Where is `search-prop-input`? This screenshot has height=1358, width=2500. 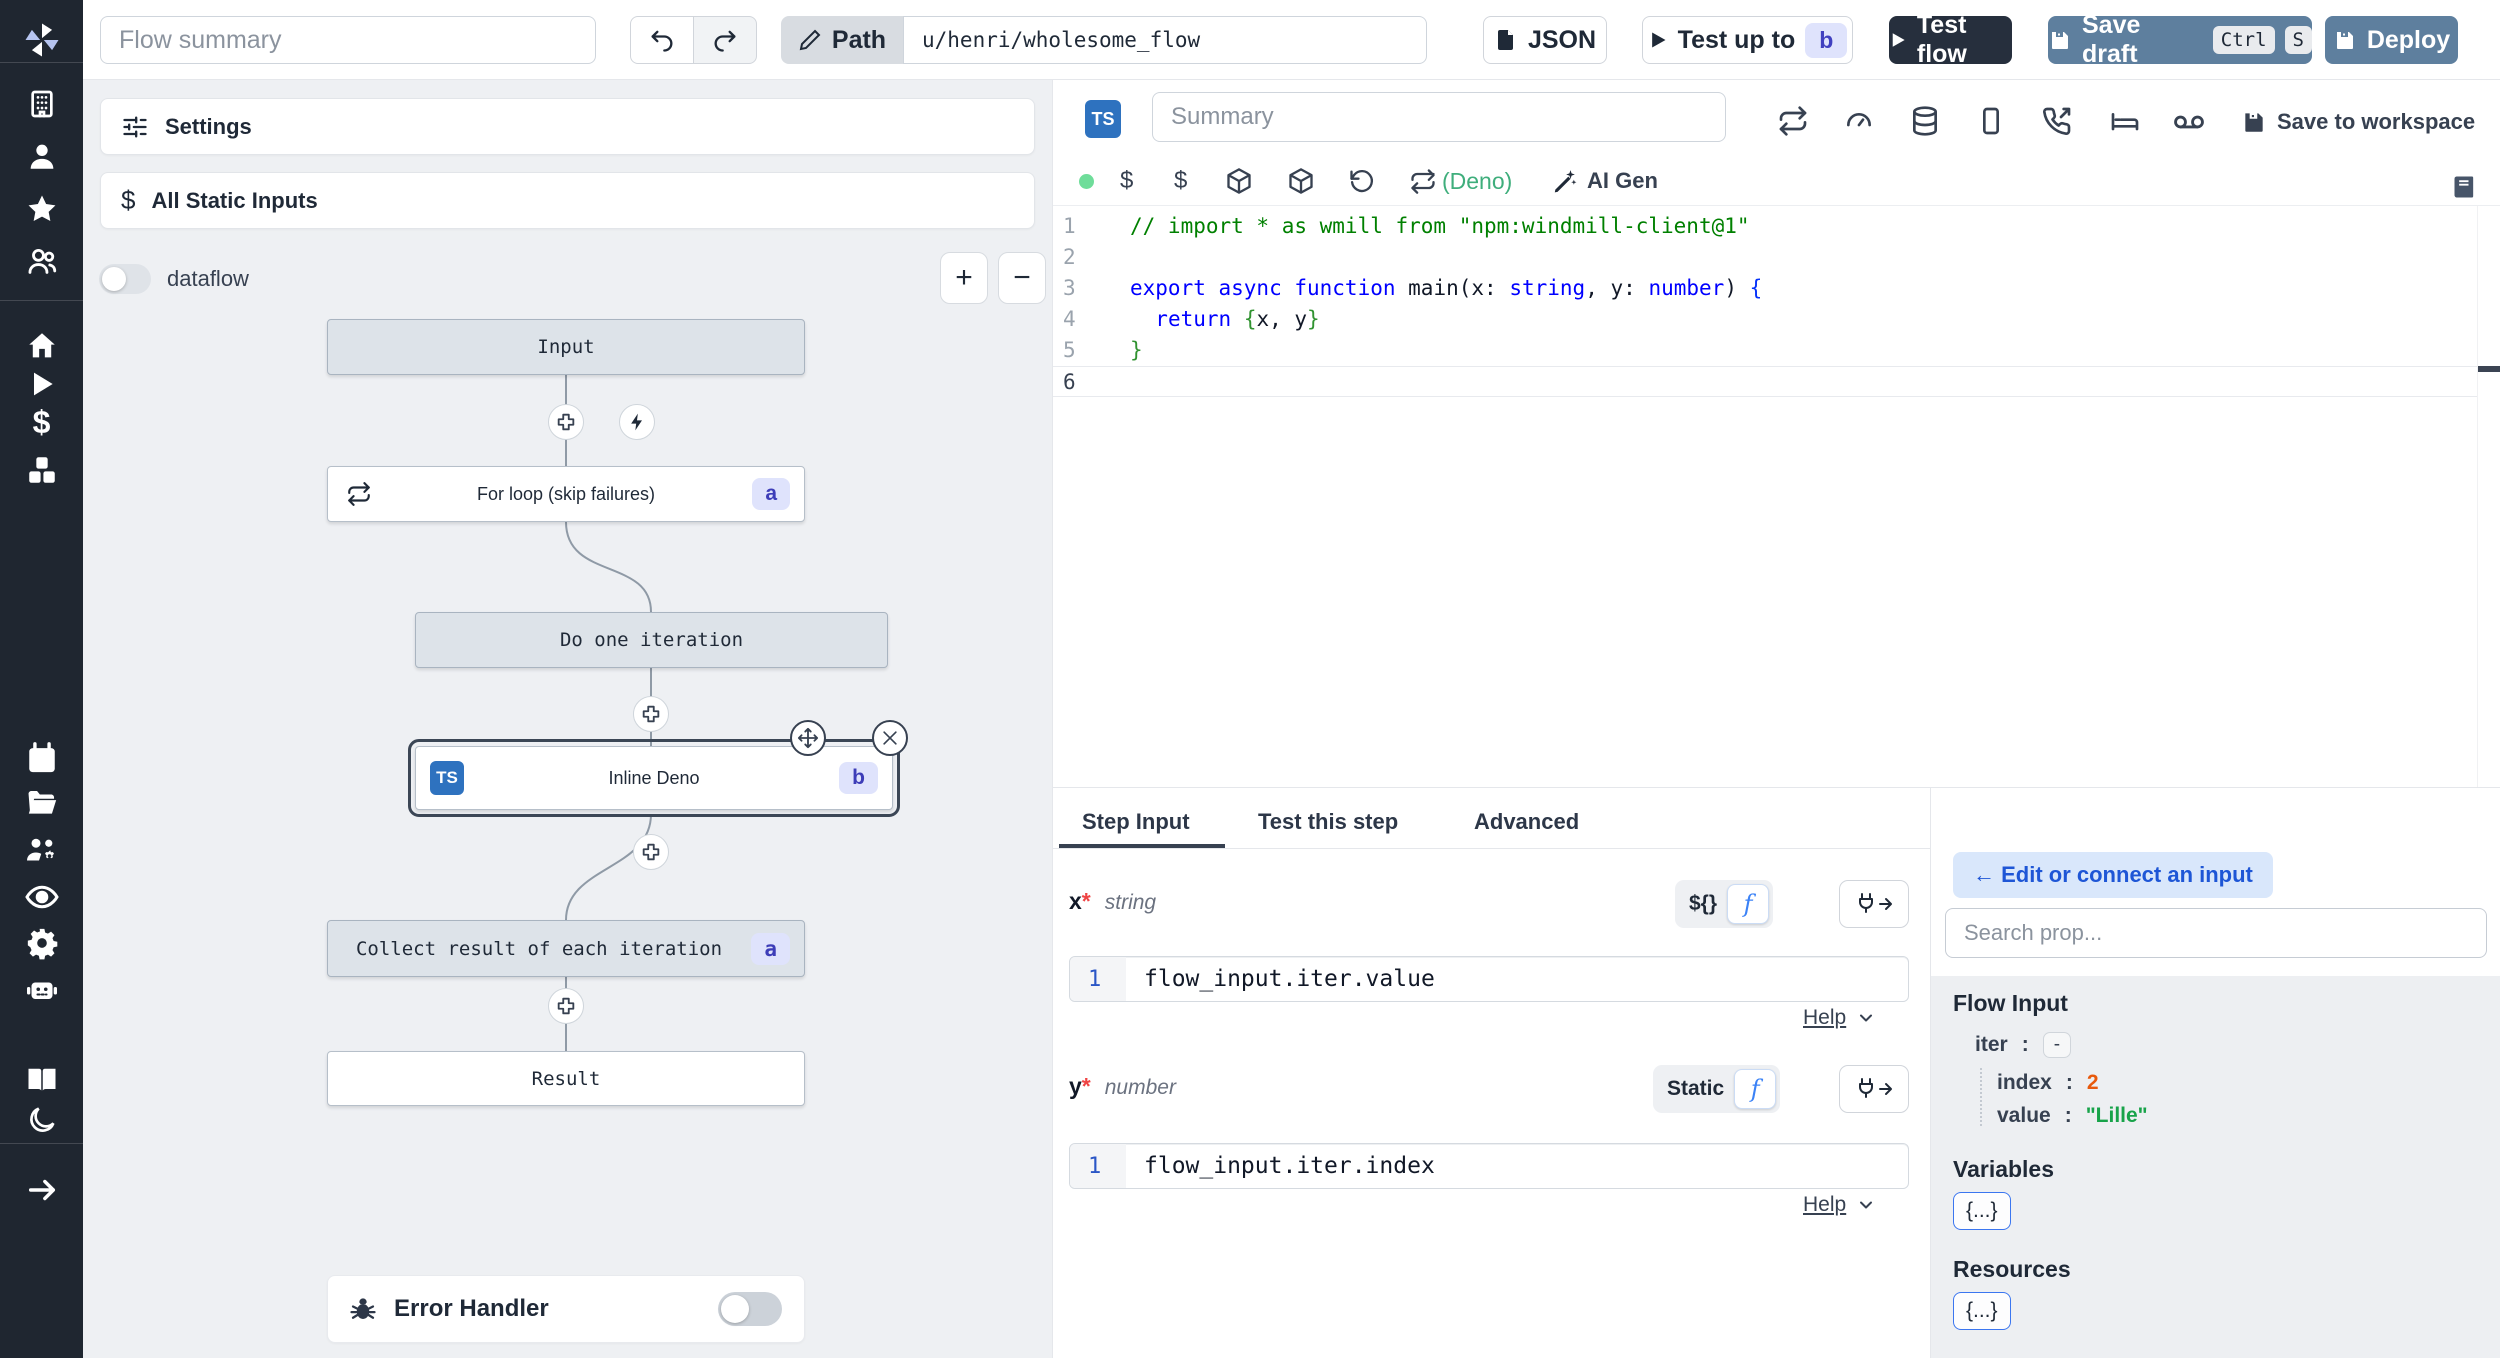
search-prop-input is located at coordinates (2216, 933).